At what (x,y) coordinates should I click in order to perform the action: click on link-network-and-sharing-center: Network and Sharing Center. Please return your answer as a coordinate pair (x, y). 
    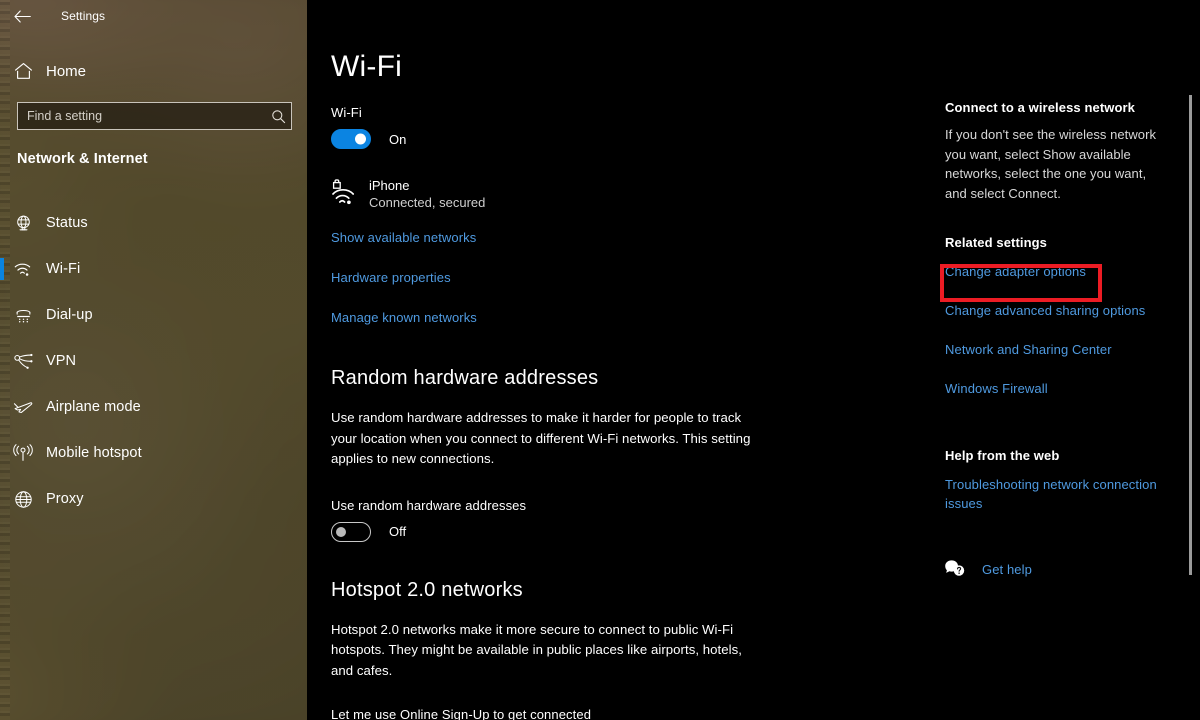
    Looking at the image, I should click on (1028, 349).